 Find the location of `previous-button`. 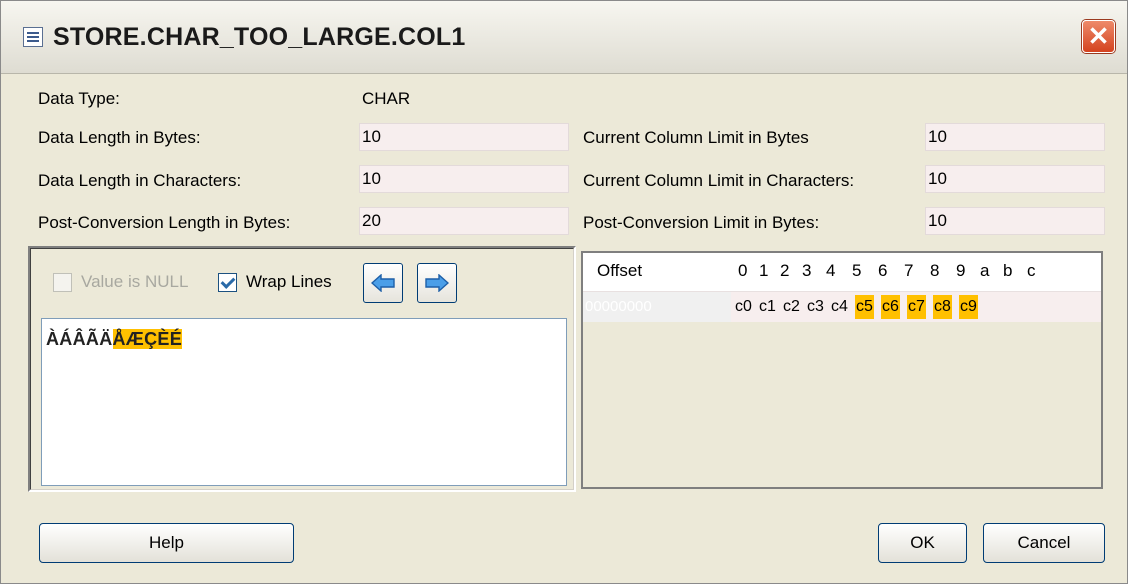

previous-button is located at coordinates (383, 283).